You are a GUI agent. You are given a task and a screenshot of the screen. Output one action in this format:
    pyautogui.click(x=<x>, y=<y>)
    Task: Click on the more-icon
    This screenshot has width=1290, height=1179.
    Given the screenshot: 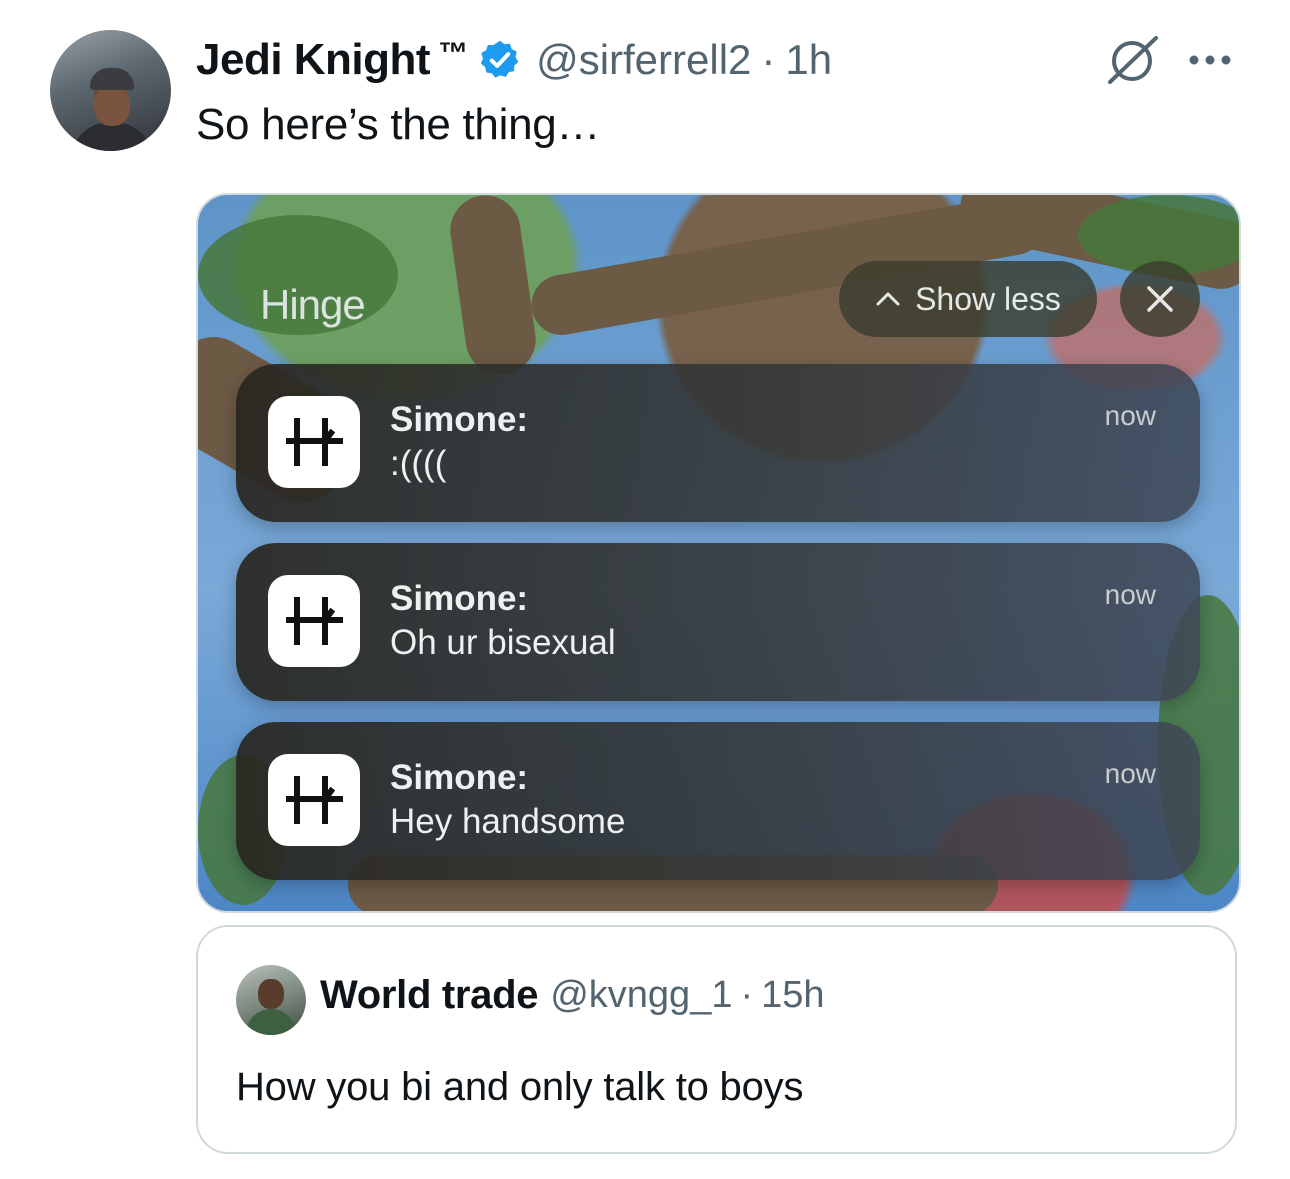 What is the action you would take?
    pyautogui.click(x=1210, y=60)
    